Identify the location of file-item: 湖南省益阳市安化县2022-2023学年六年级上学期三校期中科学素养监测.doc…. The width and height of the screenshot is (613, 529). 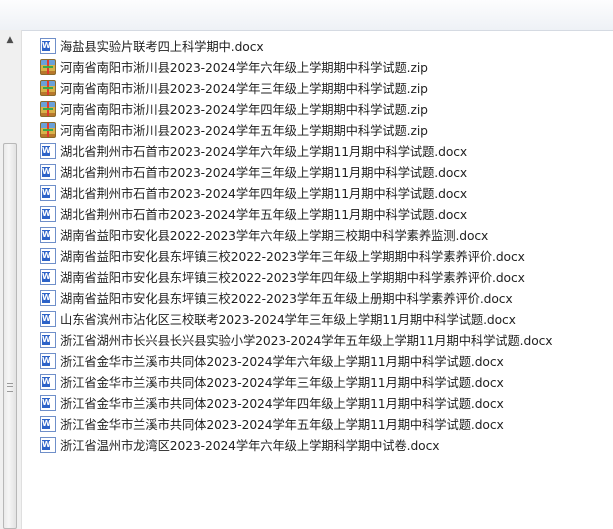
(296, 234).